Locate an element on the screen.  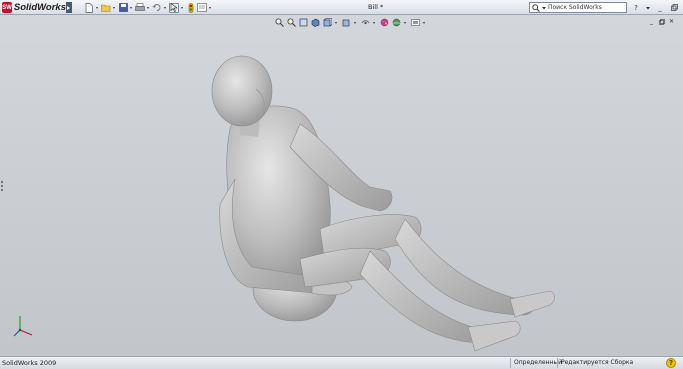
status-editing-mode: Редактируется Сборка is located at coordinates (595, 363).